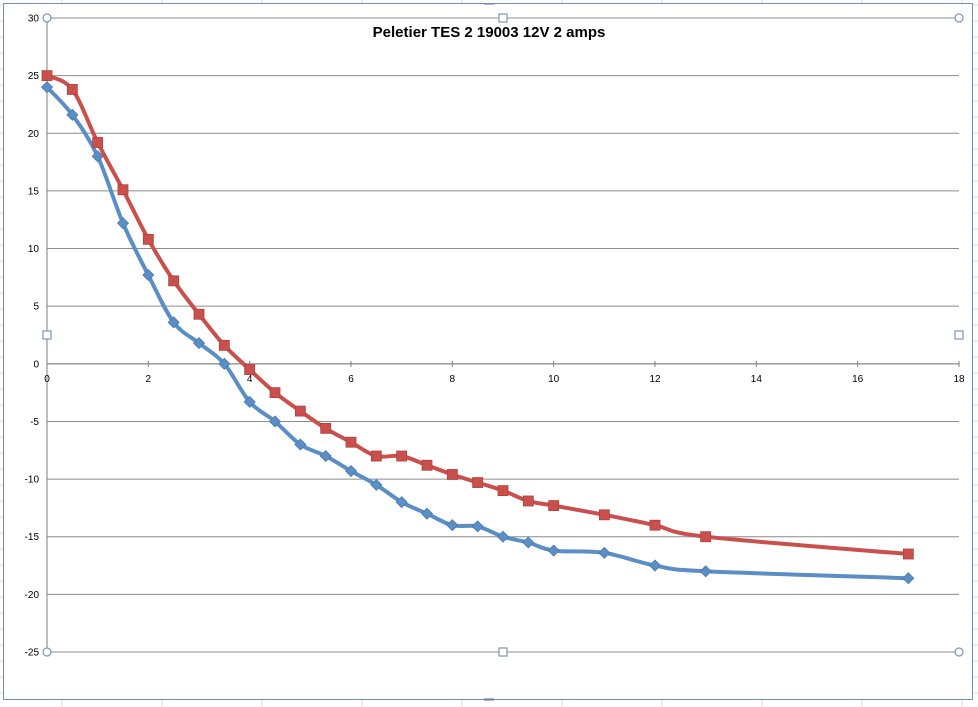 Image resolution: width=978 pixels, height=707 pixels. I want to click on x-tick-label: 0, so click(47, 379).